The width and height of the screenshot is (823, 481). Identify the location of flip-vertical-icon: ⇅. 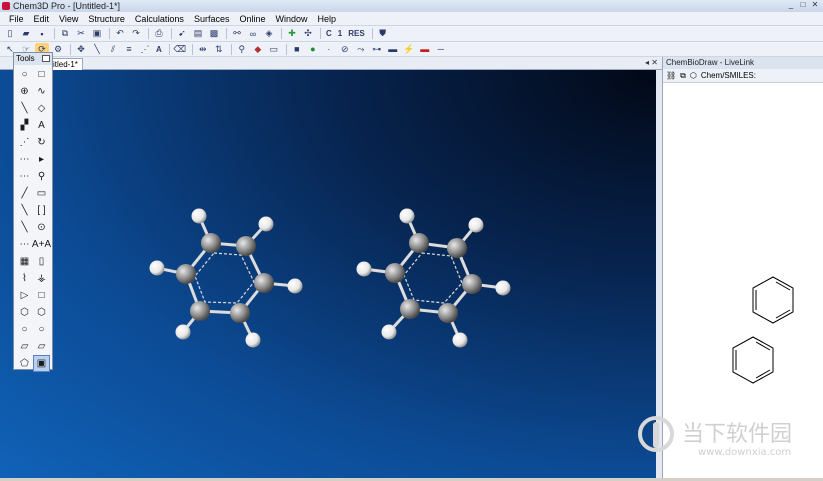
(219, 49).